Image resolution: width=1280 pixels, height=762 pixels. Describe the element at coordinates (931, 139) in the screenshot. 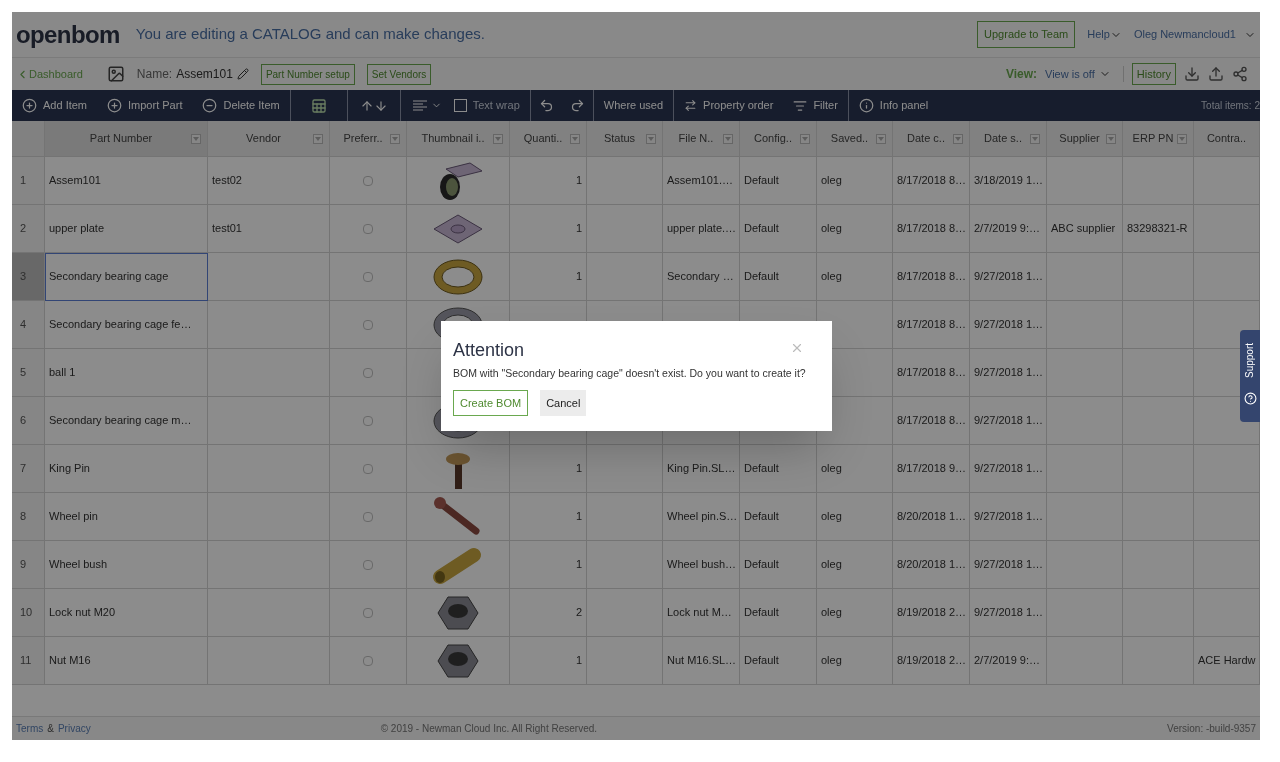

I see `column-header: Date c..` at that location.